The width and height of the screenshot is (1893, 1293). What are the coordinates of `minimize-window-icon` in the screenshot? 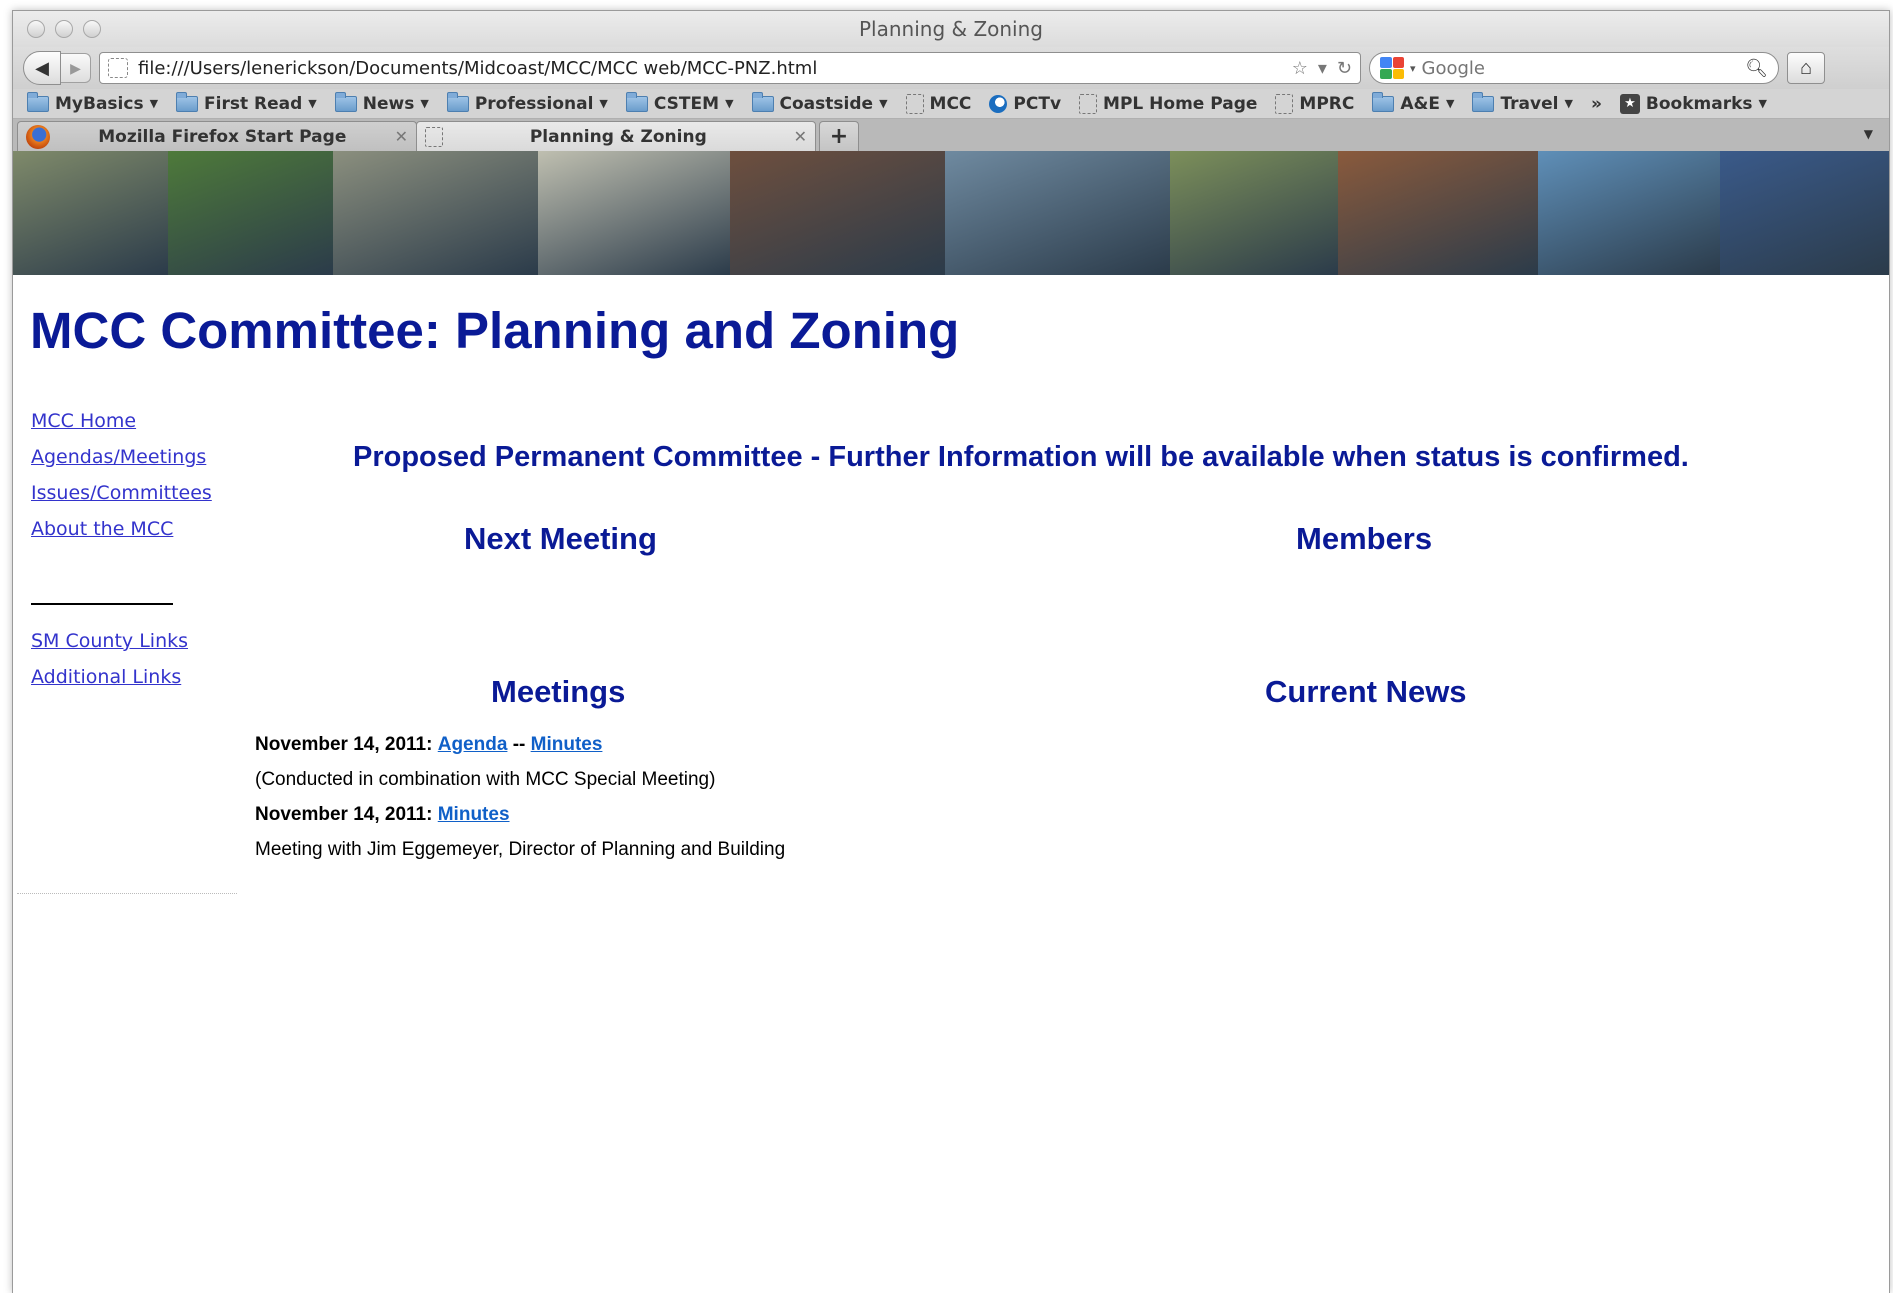 It's located at (64, 29).